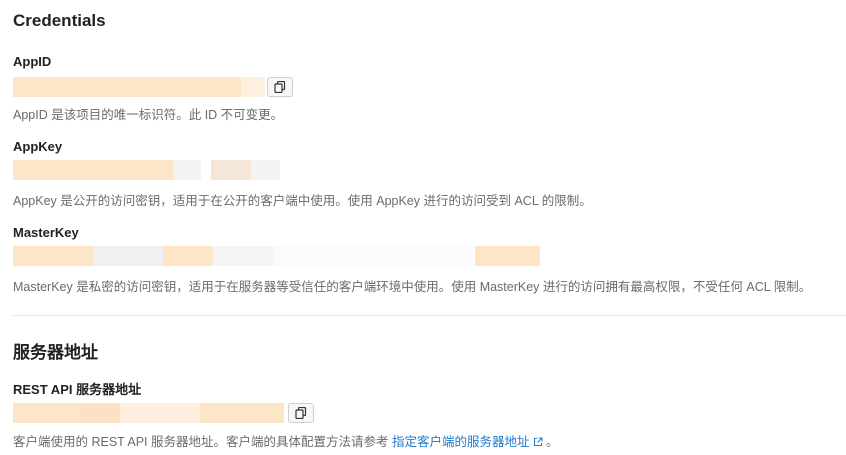 The image size is (846, 455). What do you see at coordinates (55, 352) in the screenshot?
I see `section-title-server: 服务器地址` at bounding box center [55, 352].